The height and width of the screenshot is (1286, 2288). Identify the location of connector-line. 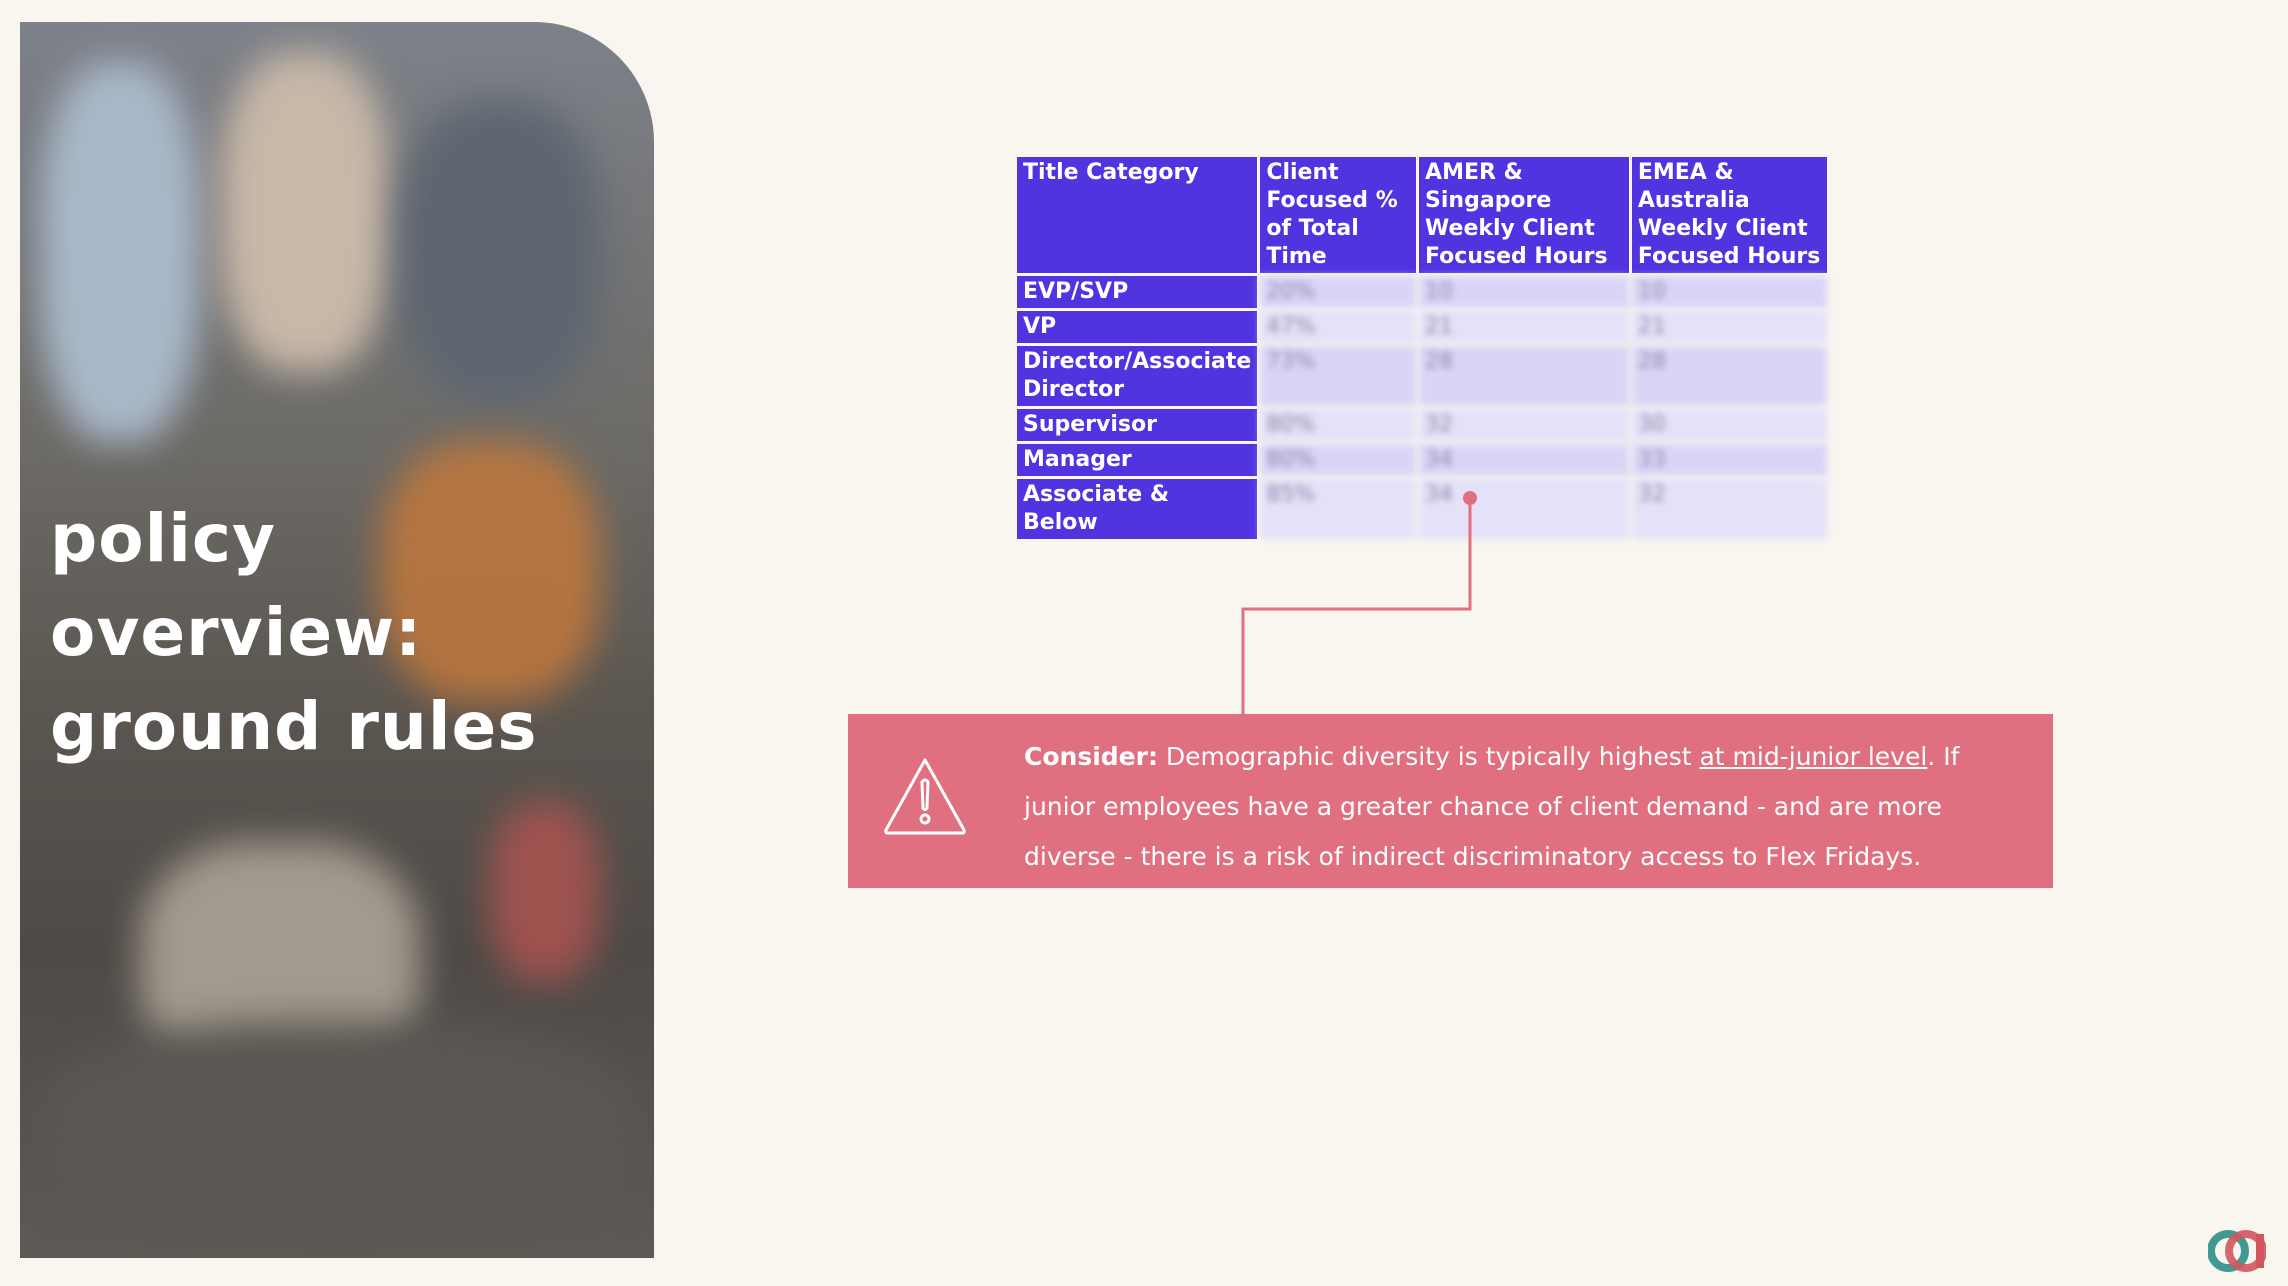
(1359, 602).